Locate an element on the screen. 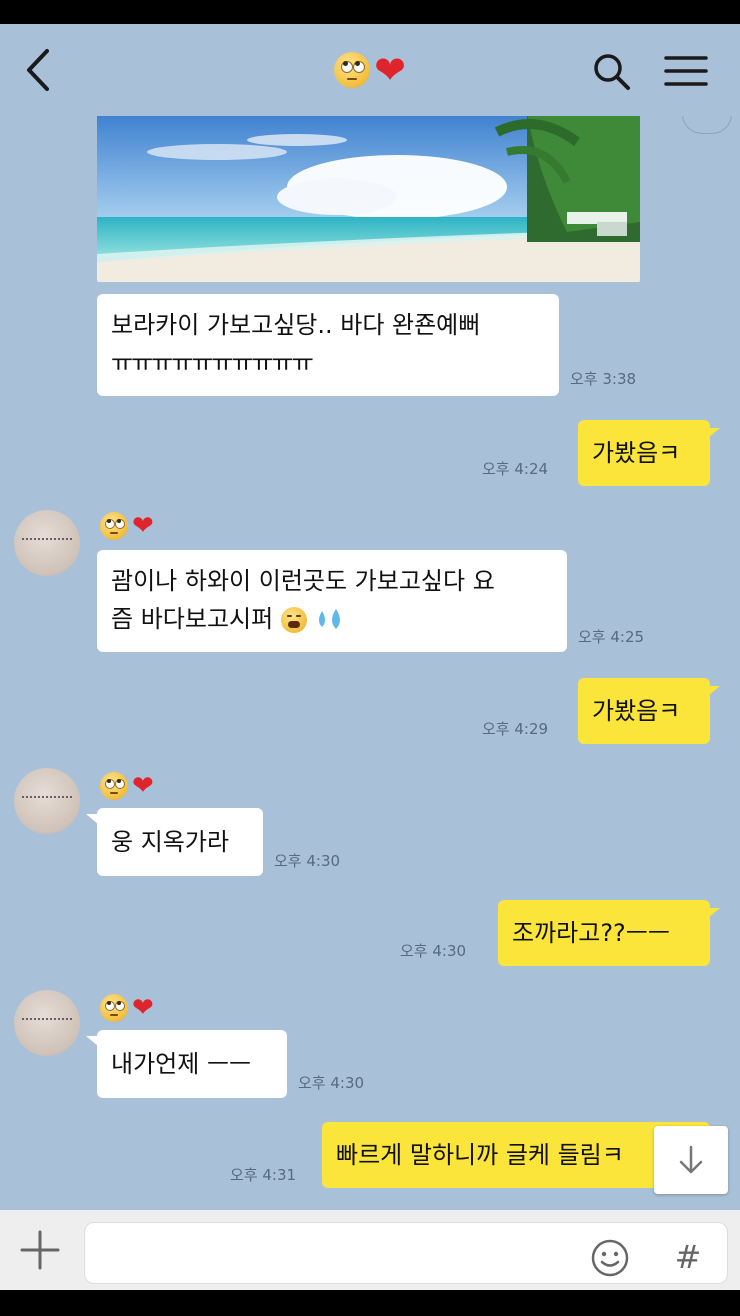 This screenshot has height=1316, width=740. search-button is located at coordinates (612, 71).